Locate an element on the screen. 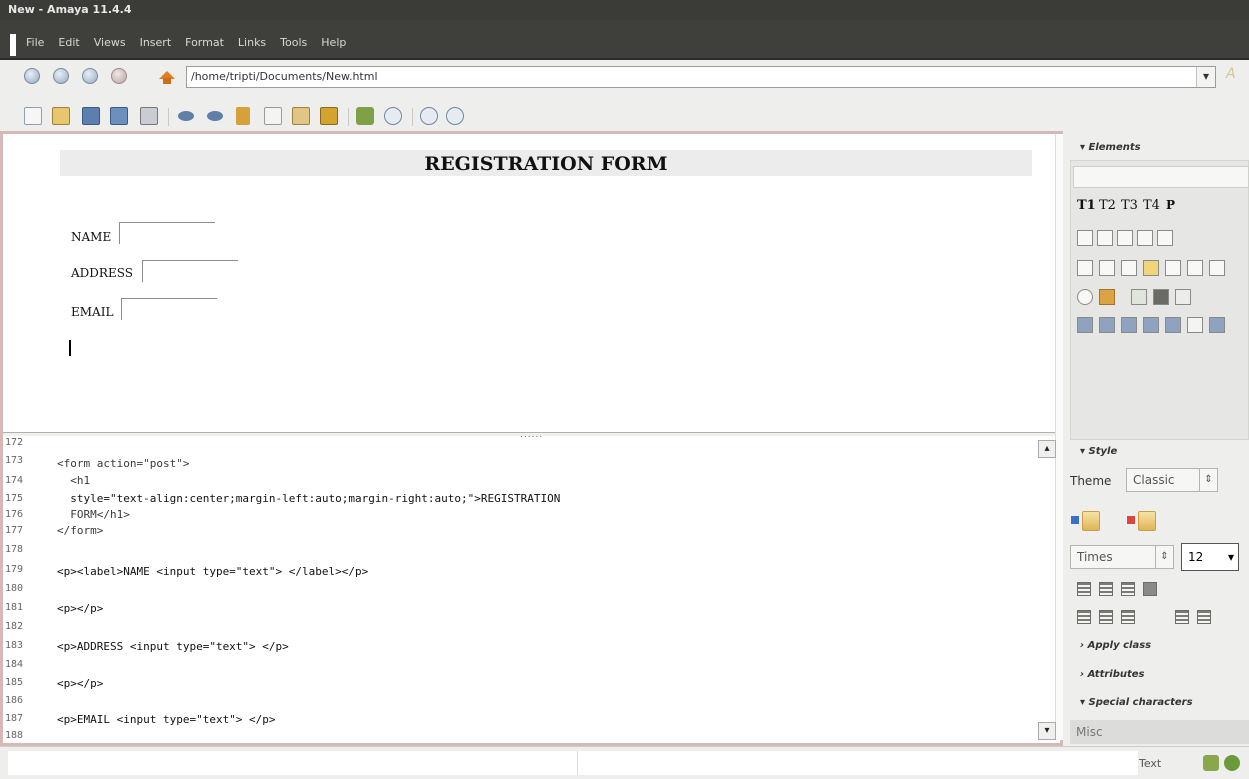 The width and height of the screenshot is (1249, 779). name-label: NAME is located at coordinates (91, 237).